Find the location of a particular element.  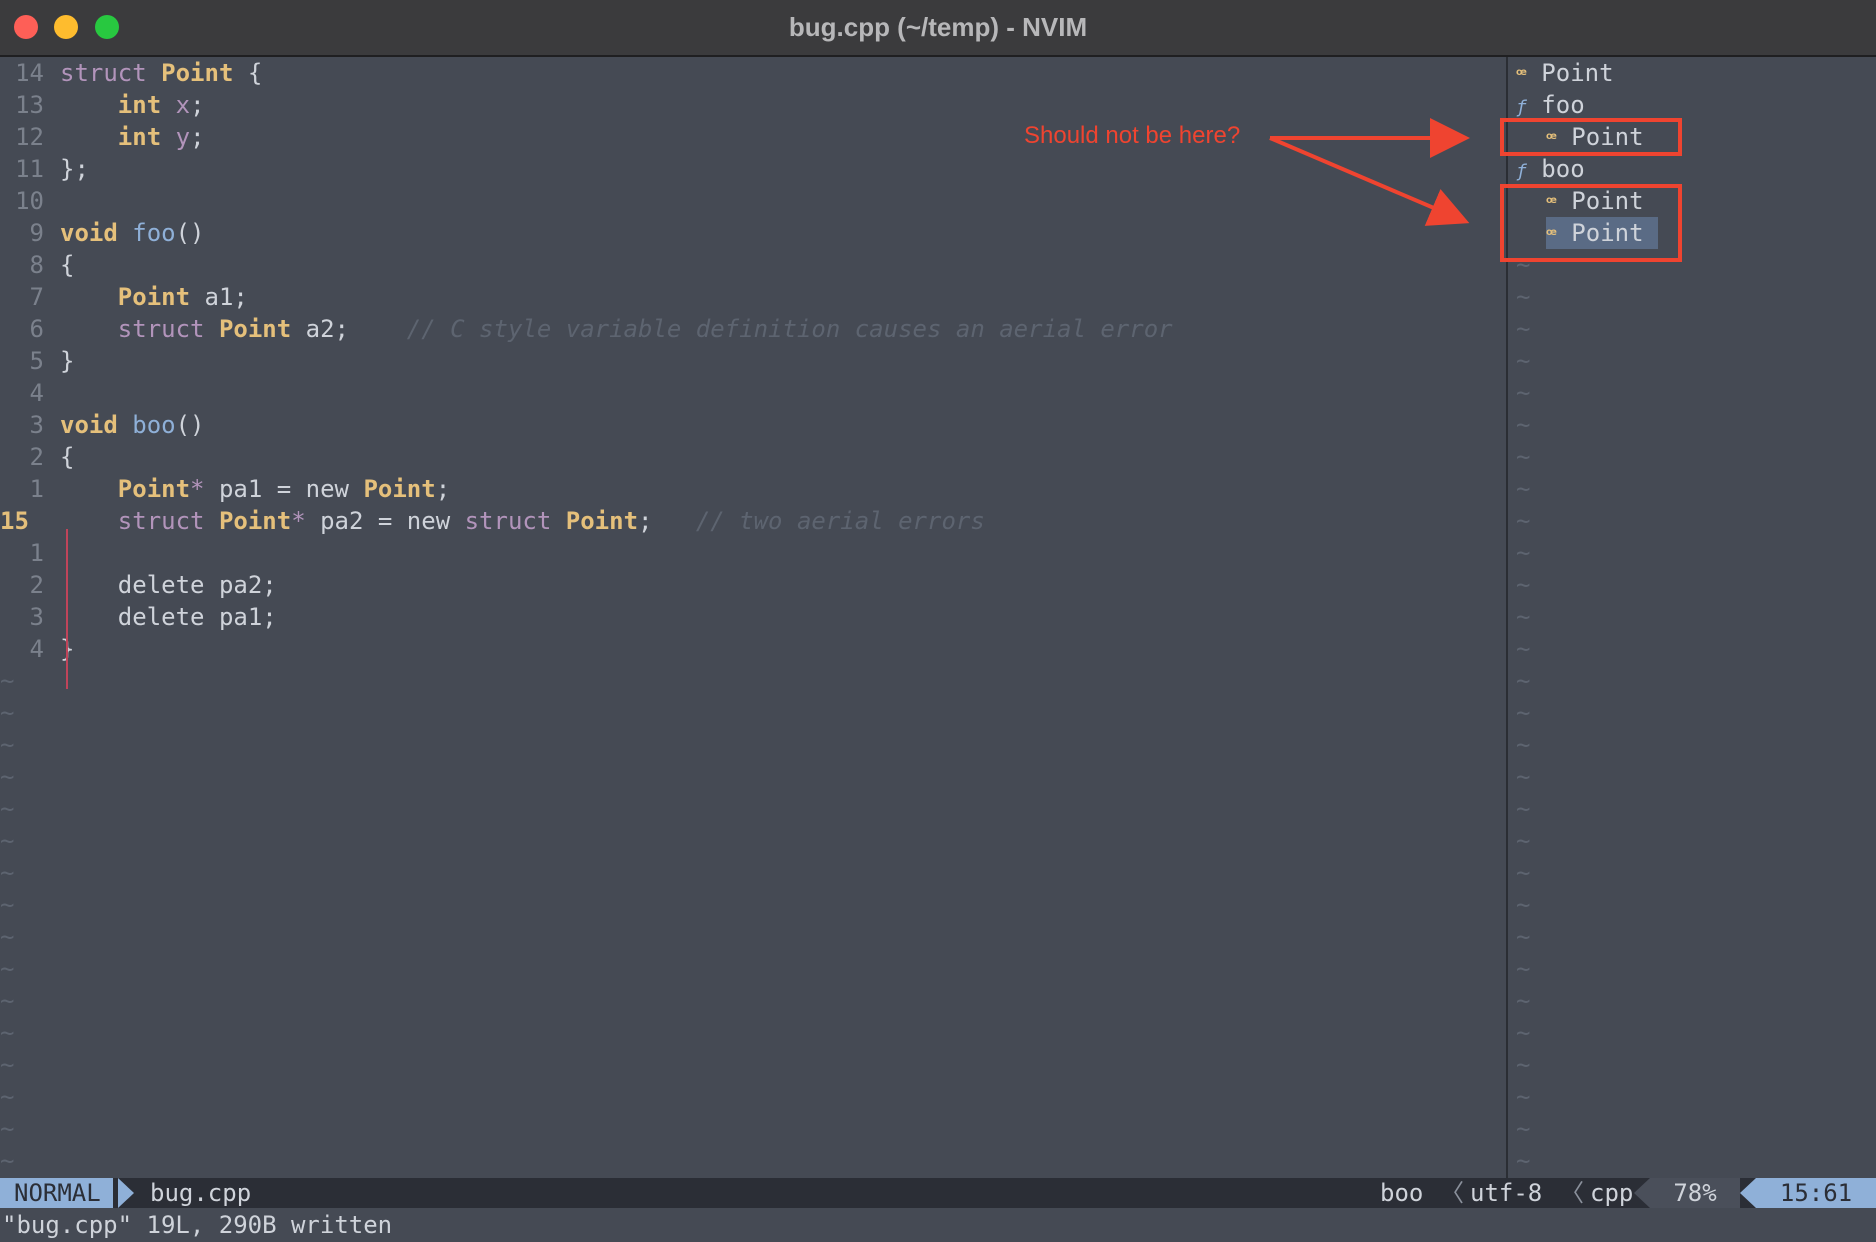

highlight-box-foo-point is located at coordinates (1591, 137).